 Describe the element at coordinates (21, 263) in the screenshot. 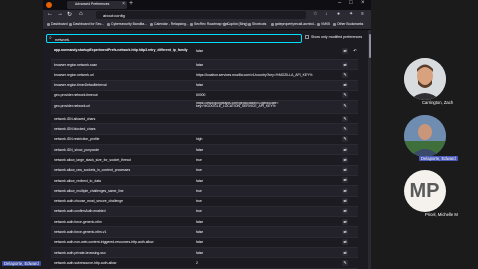

I see `self-view-name: Delaporte, Edward` at that location.